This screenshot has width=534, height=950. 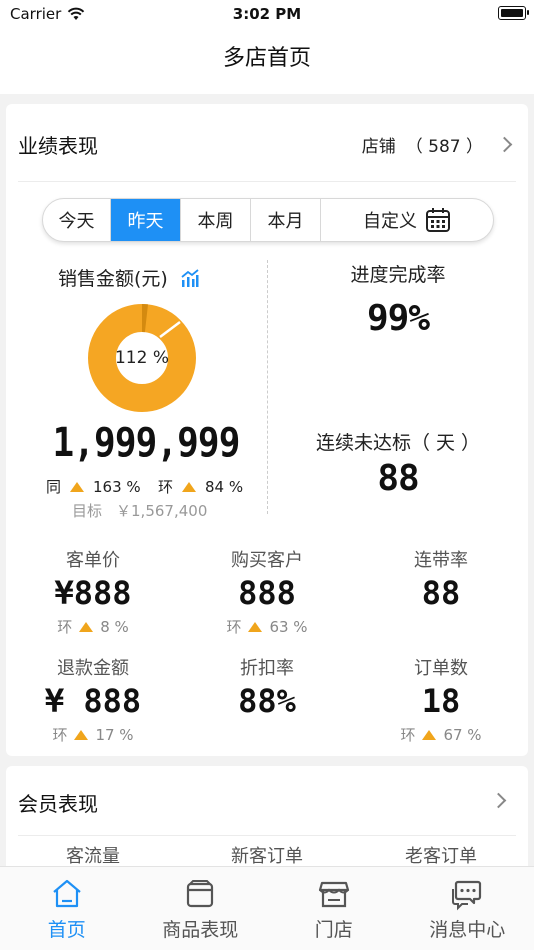 What do you see at coordinates (441, 856) in the screenshot?
I see `member-col-returning-orders: 老客订单` at bounding box center [441, 856].